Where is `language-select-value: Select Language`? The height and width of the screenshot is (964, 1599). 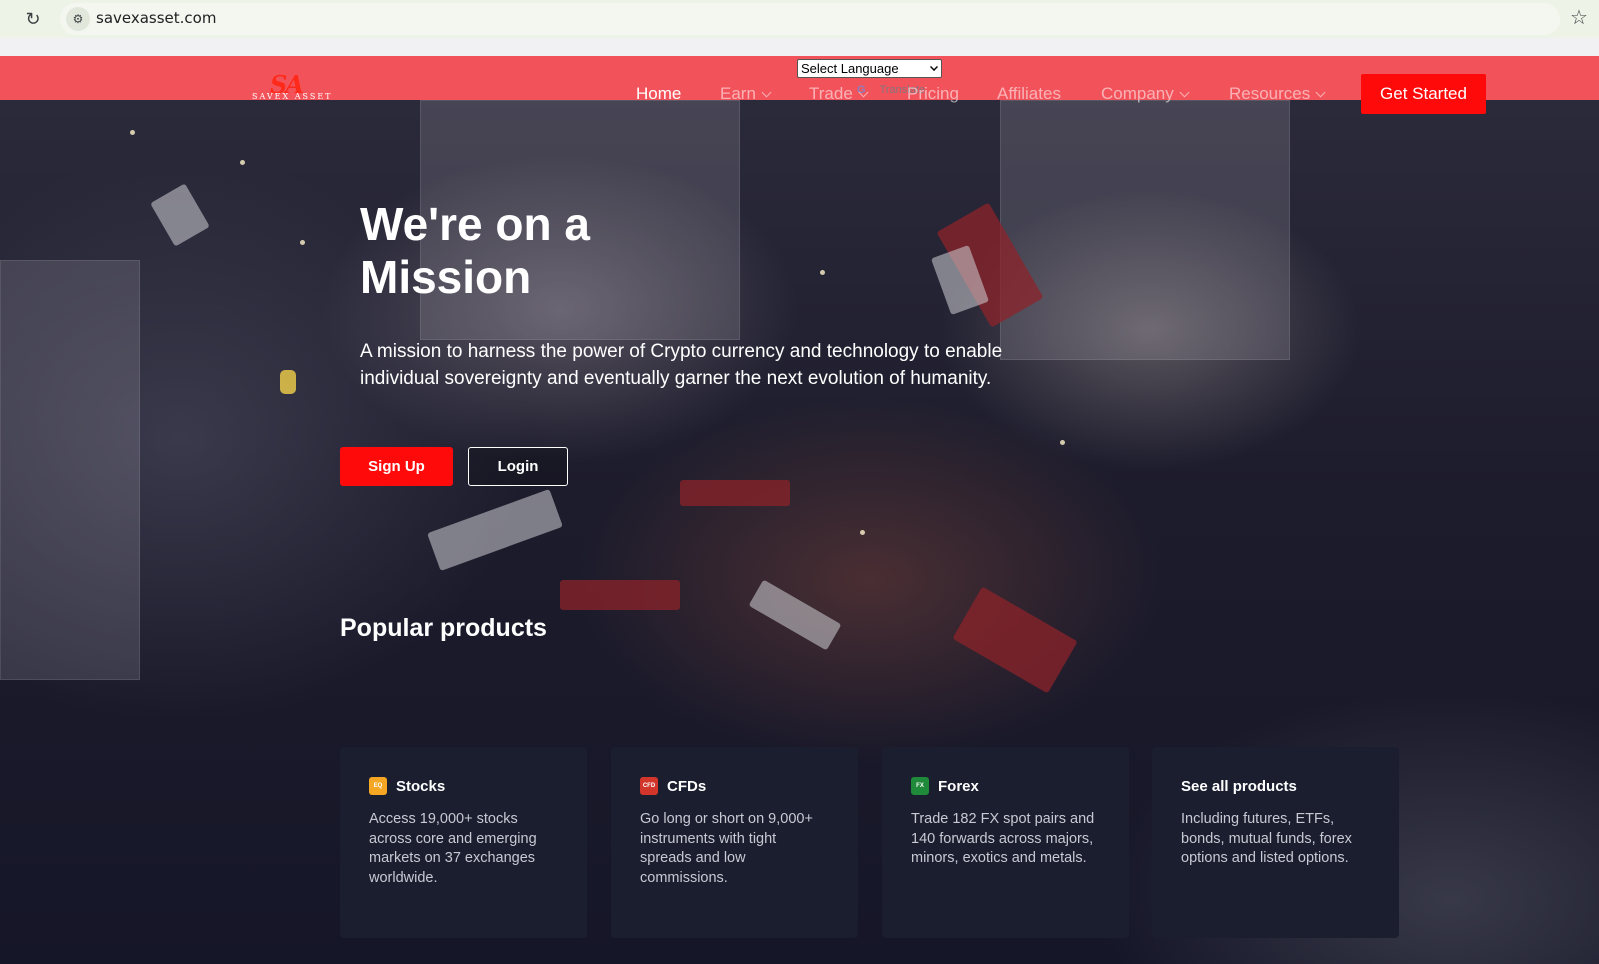
language-select-value: Select Language is located at coordinates (850, 68).